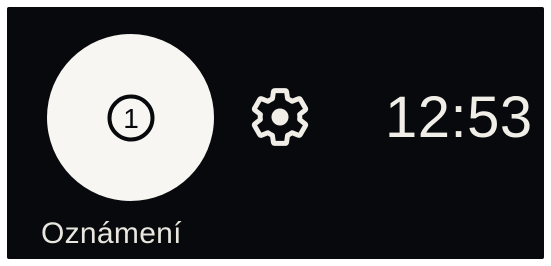 The width and height of the screenshot is (551, 266). I want to click on gear-icon, so click(280, 117).